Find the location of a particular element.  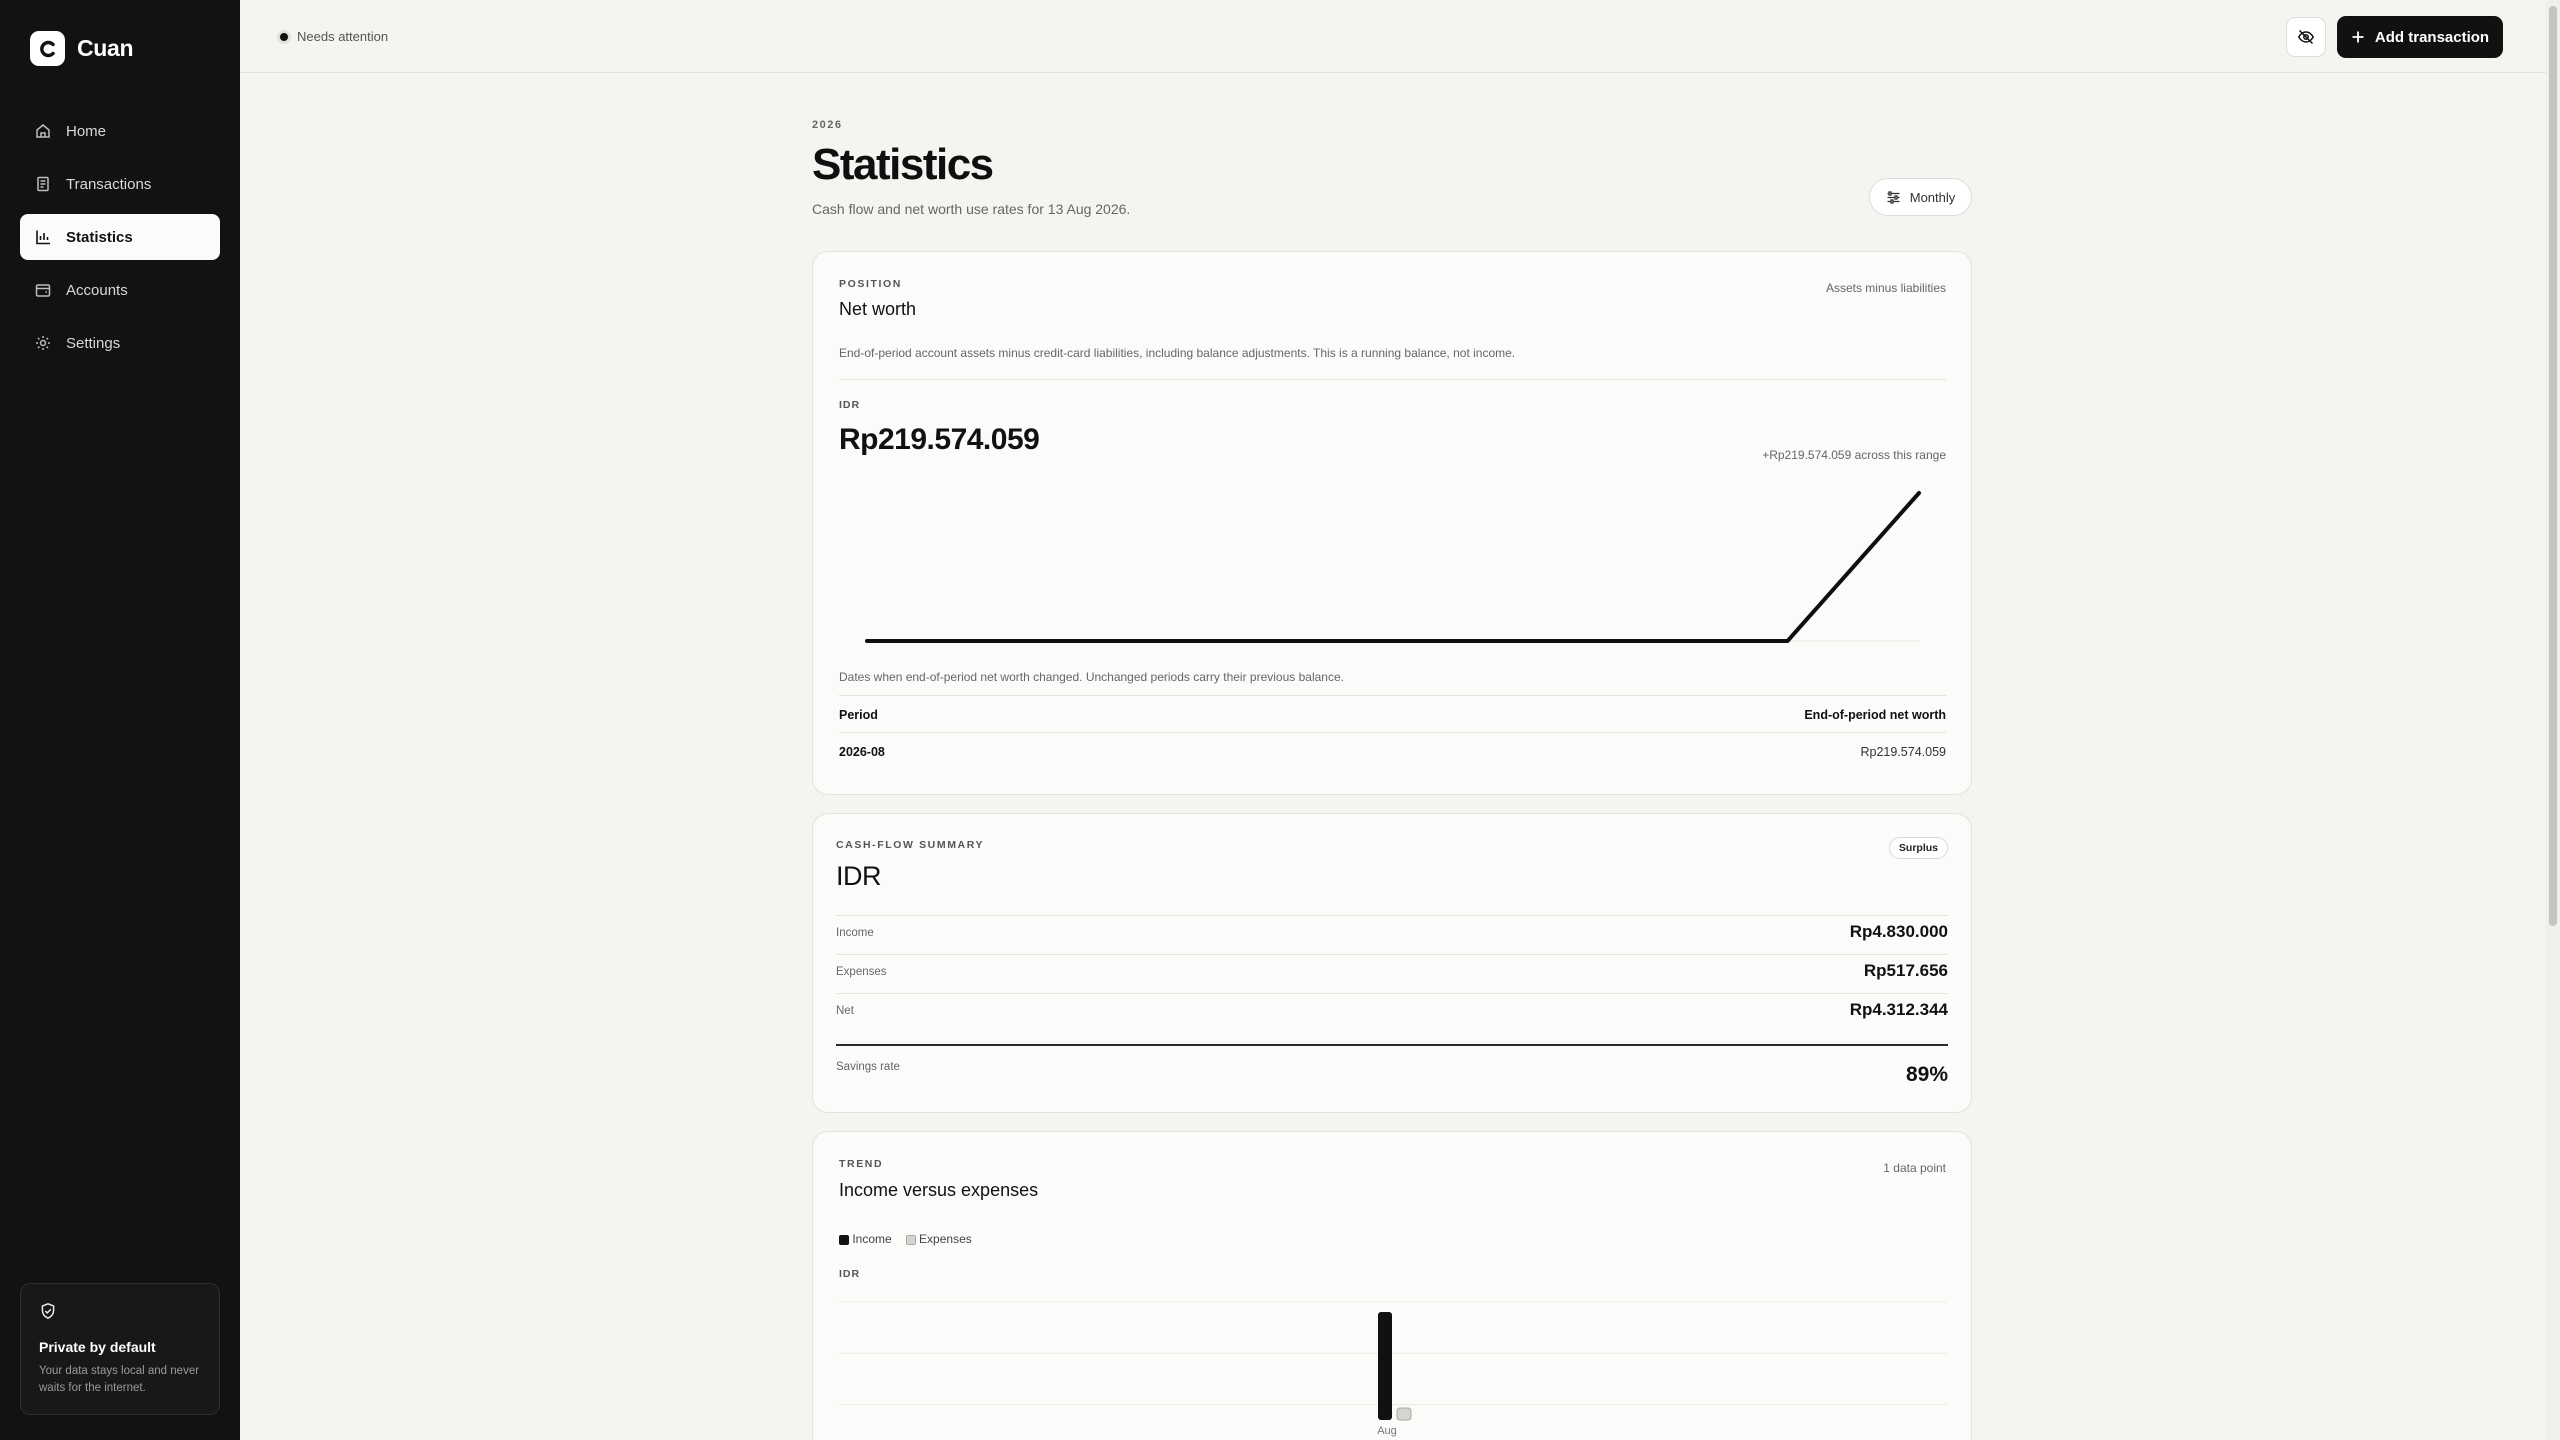

legend-item-expenses: Expenses is located at coordinates (938, 1239).